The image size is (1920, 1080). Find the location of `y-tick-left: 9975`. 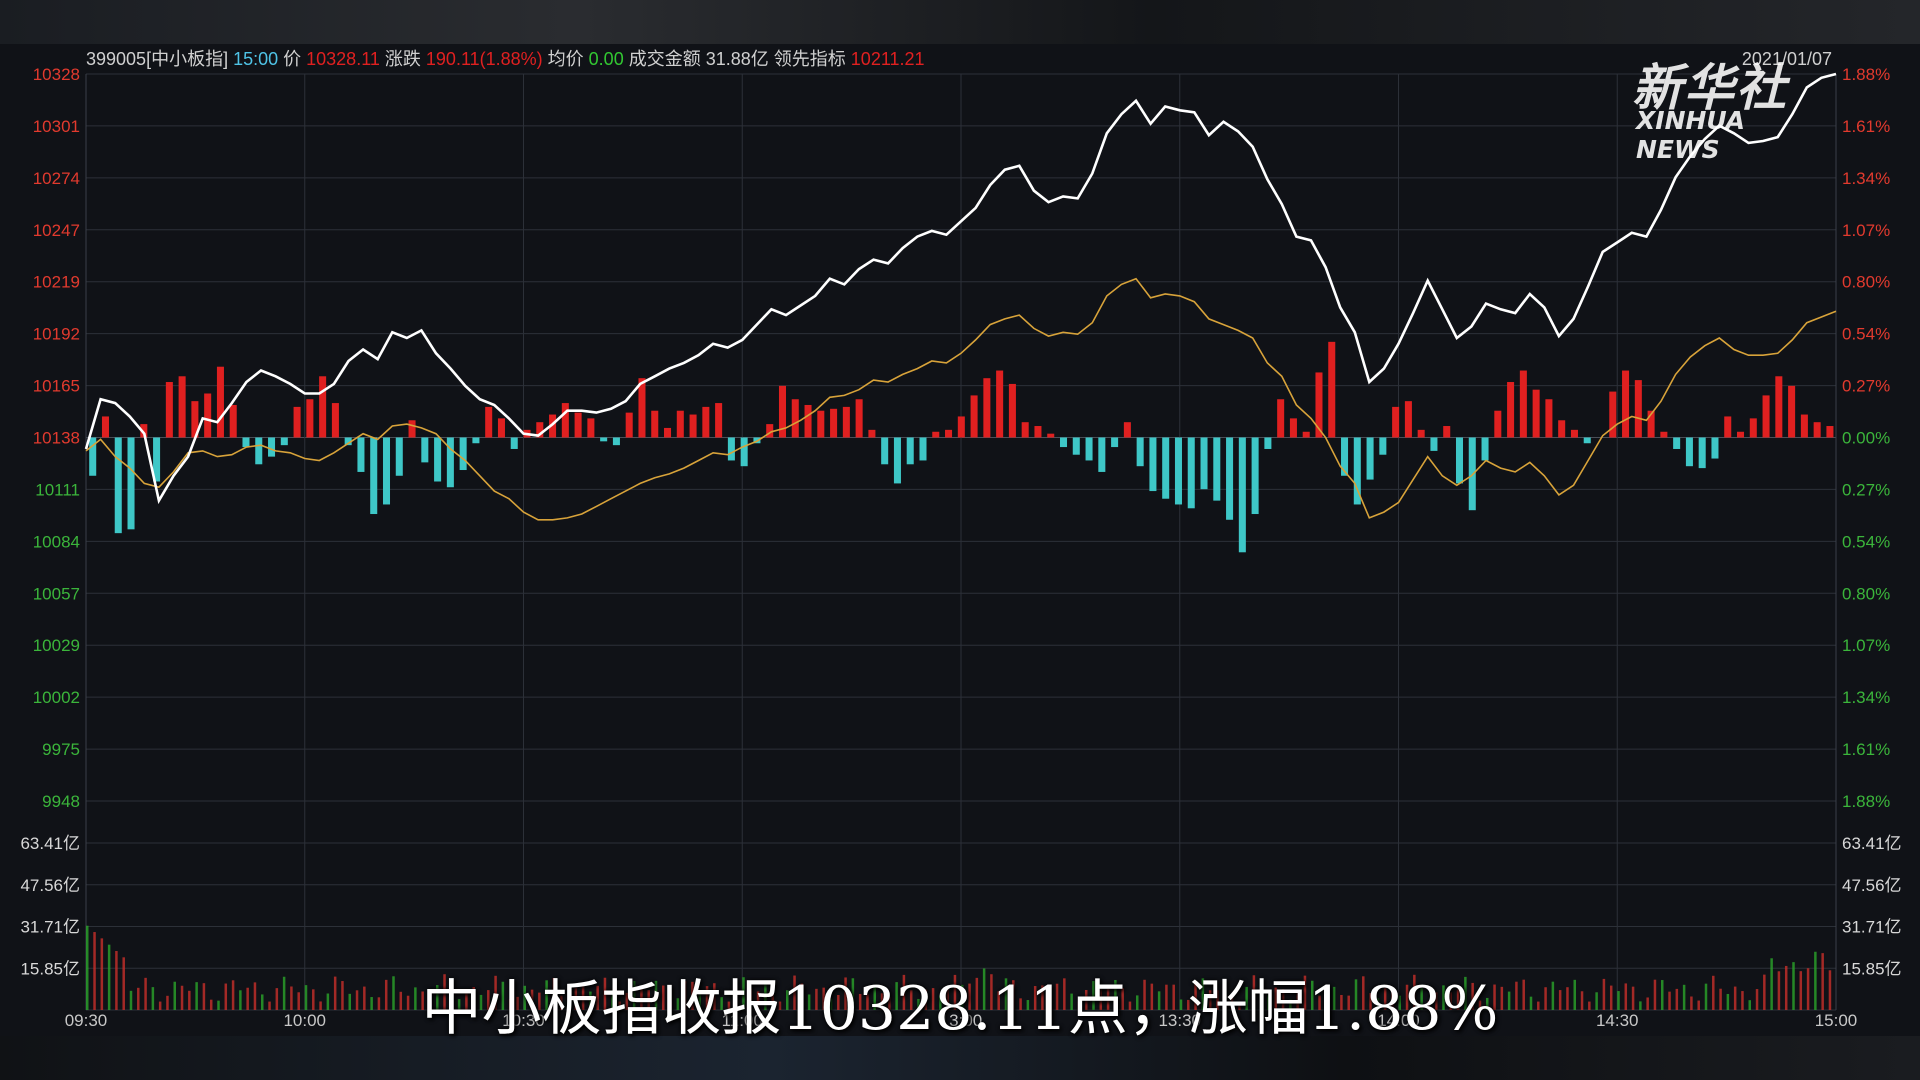

y-tick-left: 9975 is located at coordinates (61, 749).